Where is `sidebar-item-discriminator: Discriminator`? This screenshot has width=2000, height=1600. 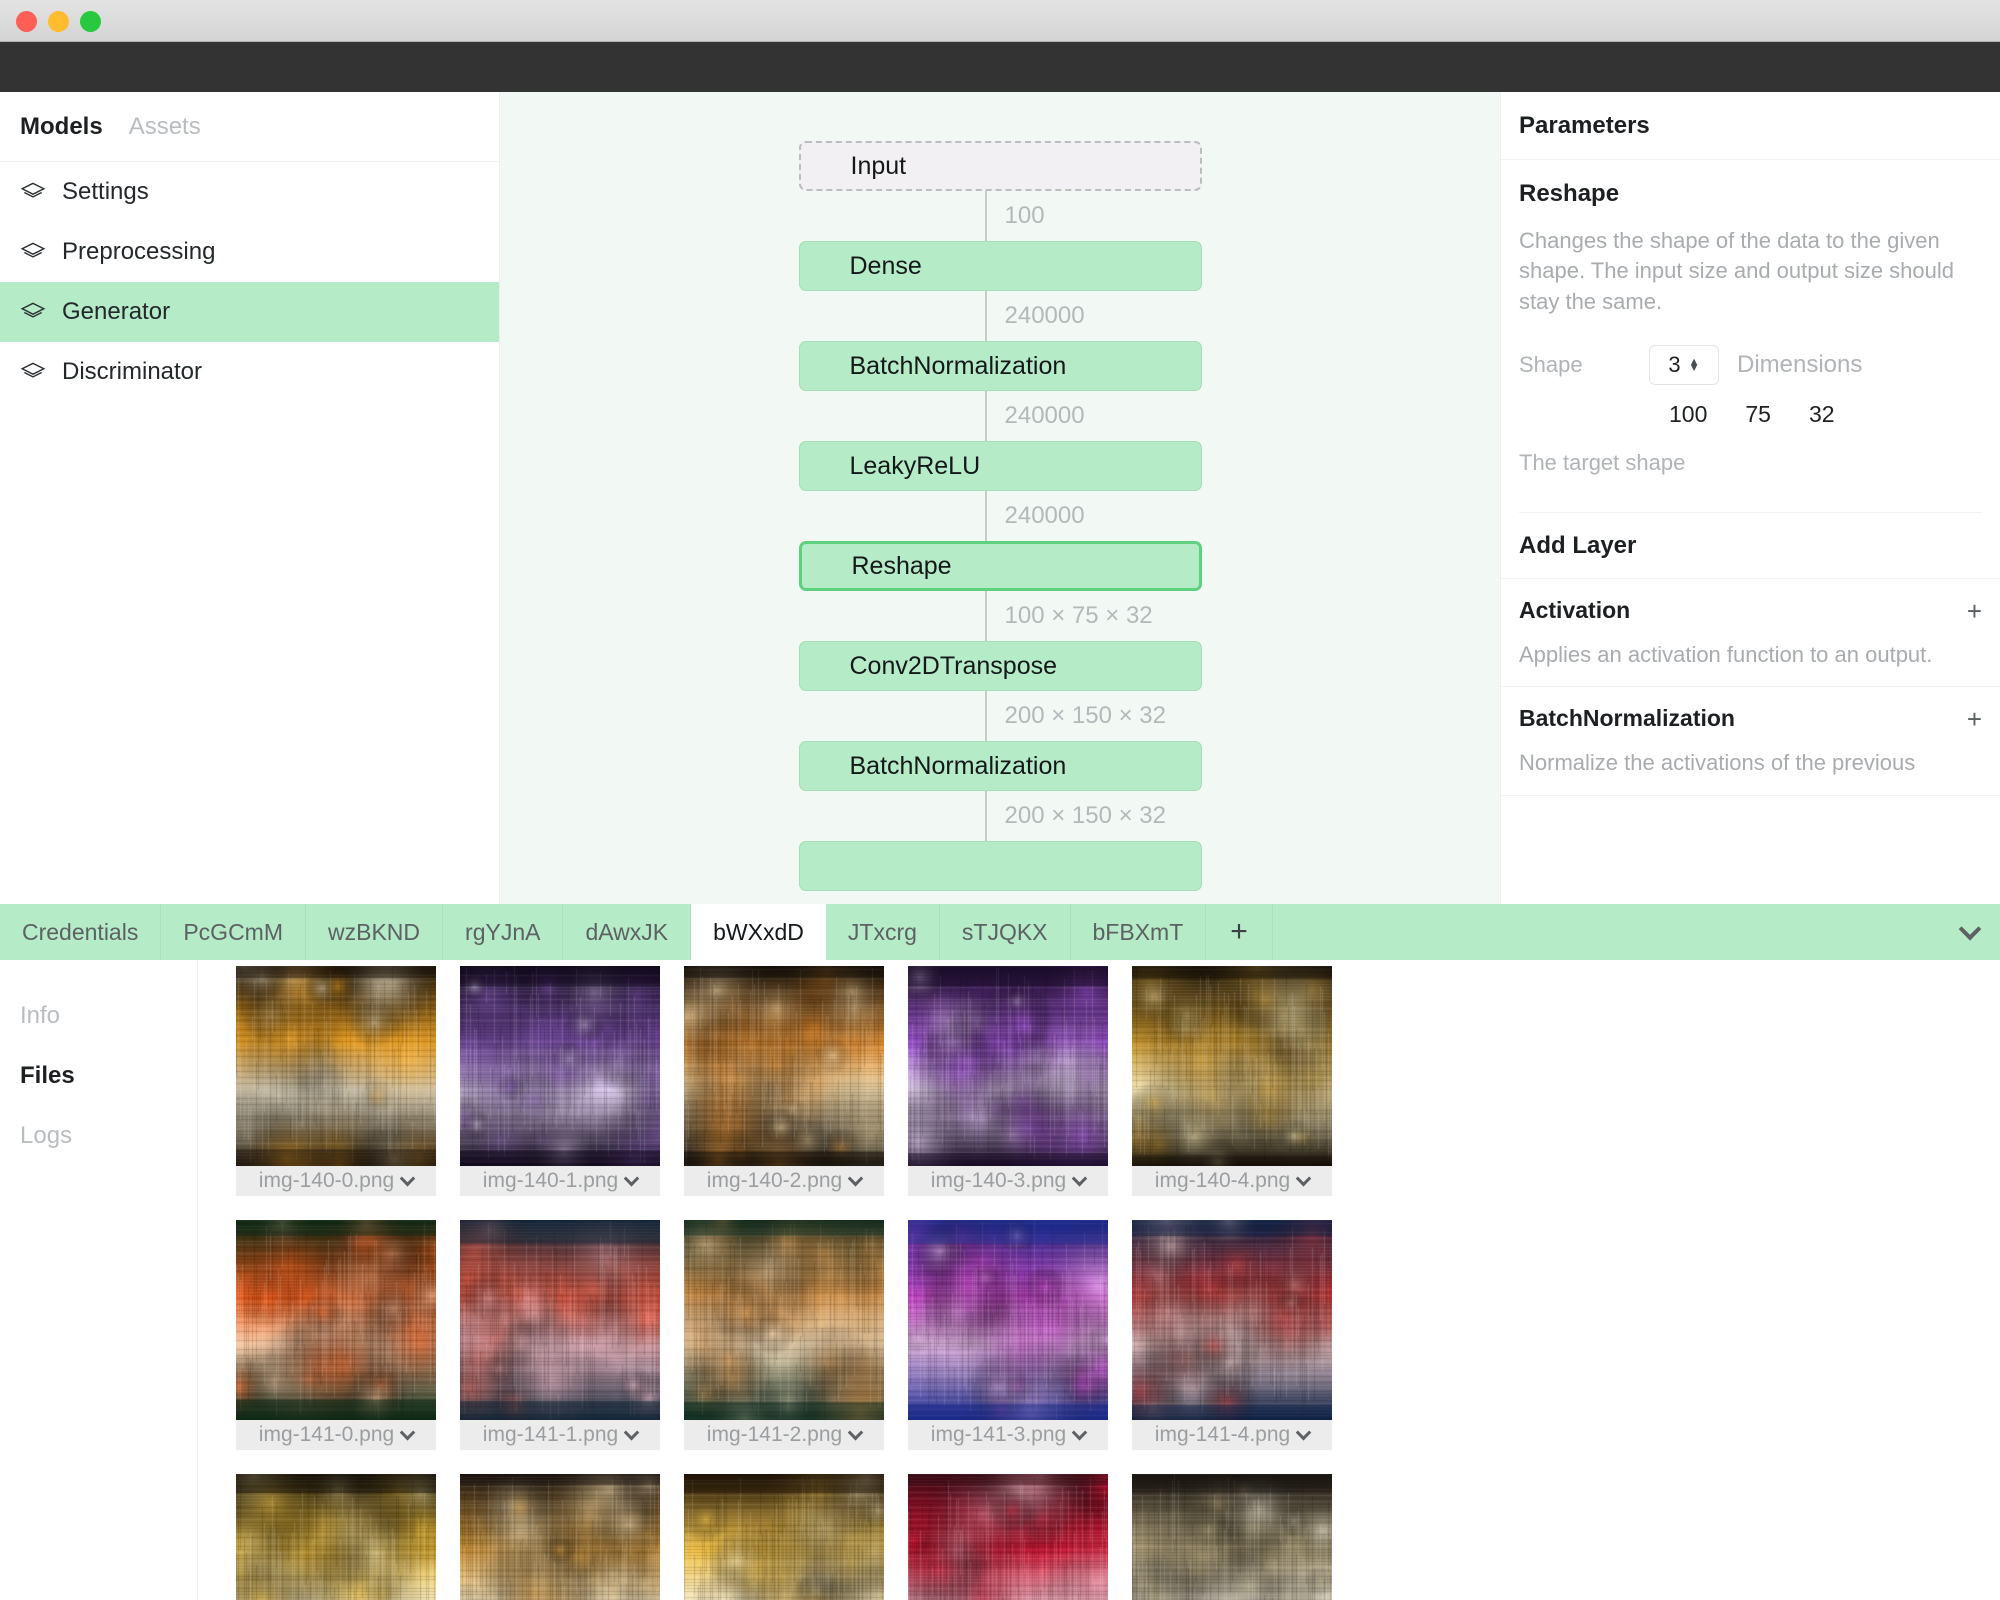
sidebar-item-discriminator: Discriminator is located at coordinates (249, 372).